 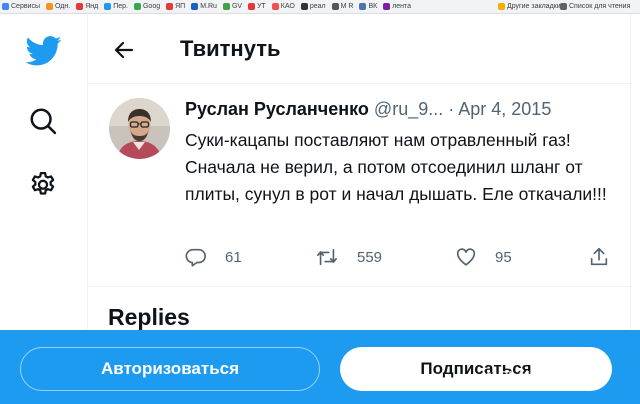 I want to click on bookmark-item: GV, so click(x=232, y=6).